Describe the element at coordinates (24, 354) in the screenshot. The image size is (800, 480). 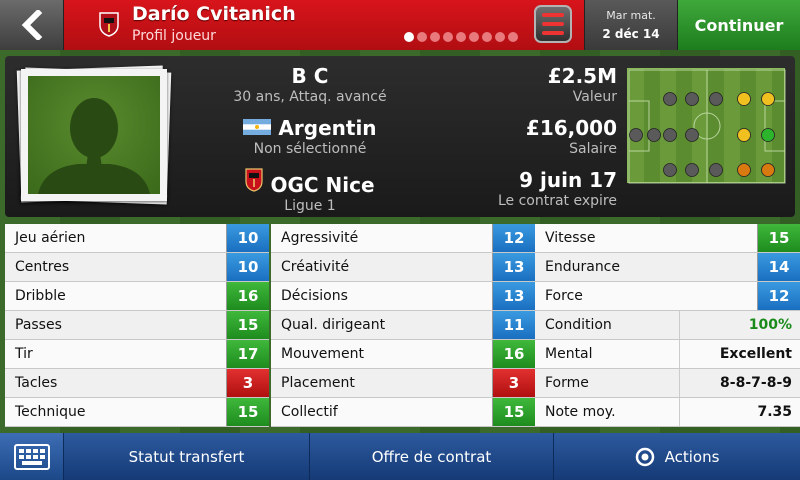
I see `attribute-label: Tir` at that location.